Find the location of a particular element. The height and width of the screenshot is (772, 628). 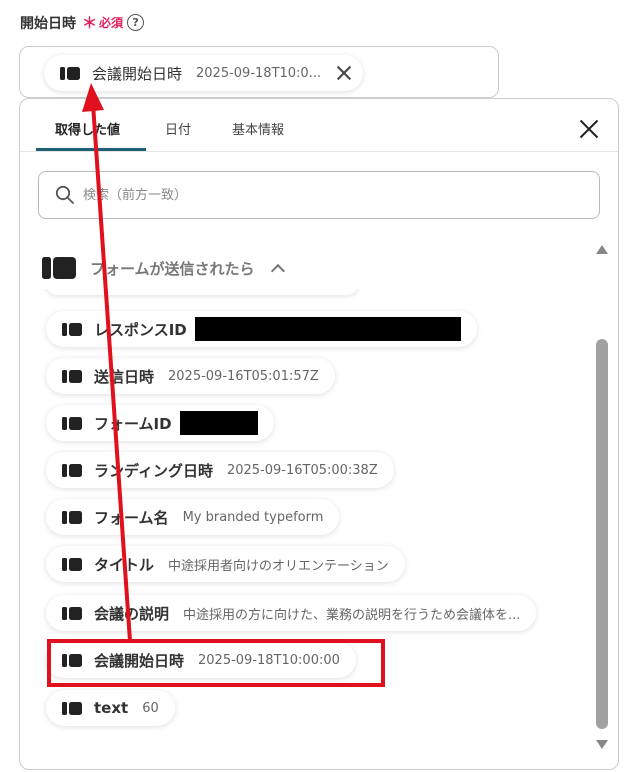

search-box is located at coordinates (319, 195).